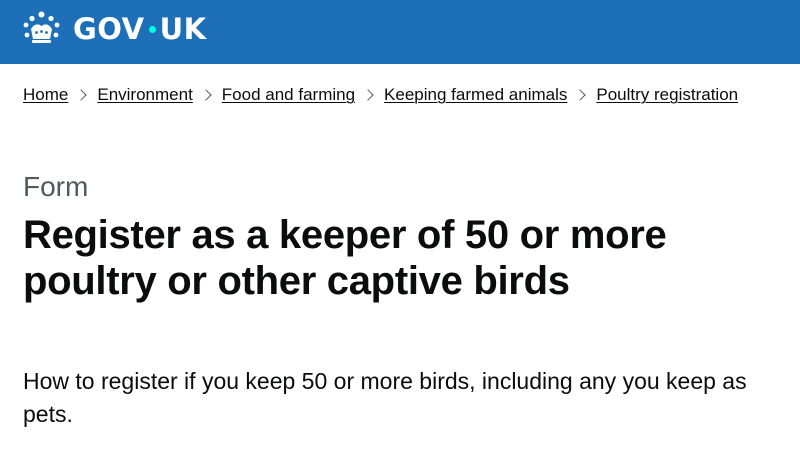 The height and width of the screenshot is (458, 800). I want to click on breadcrumb-home: Home, so click(45, 94).